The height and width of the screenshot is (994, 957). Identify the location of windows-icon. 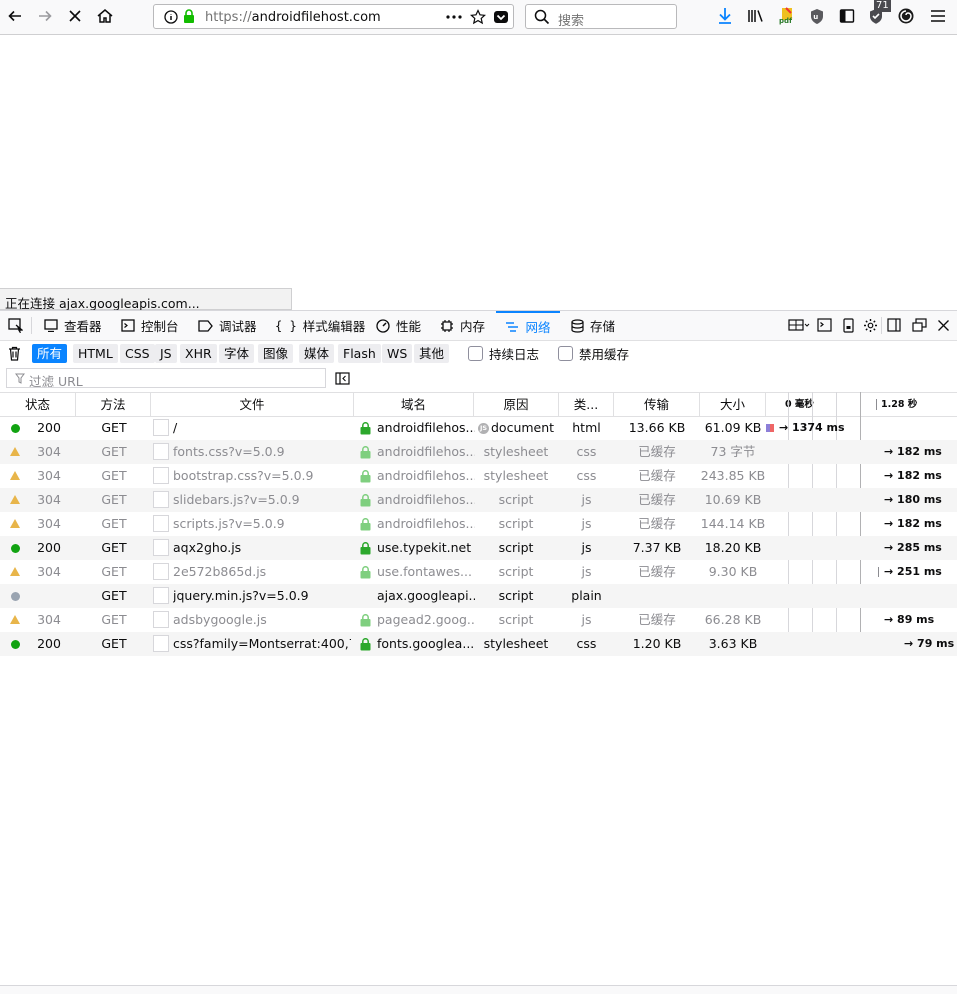
(919, 325).